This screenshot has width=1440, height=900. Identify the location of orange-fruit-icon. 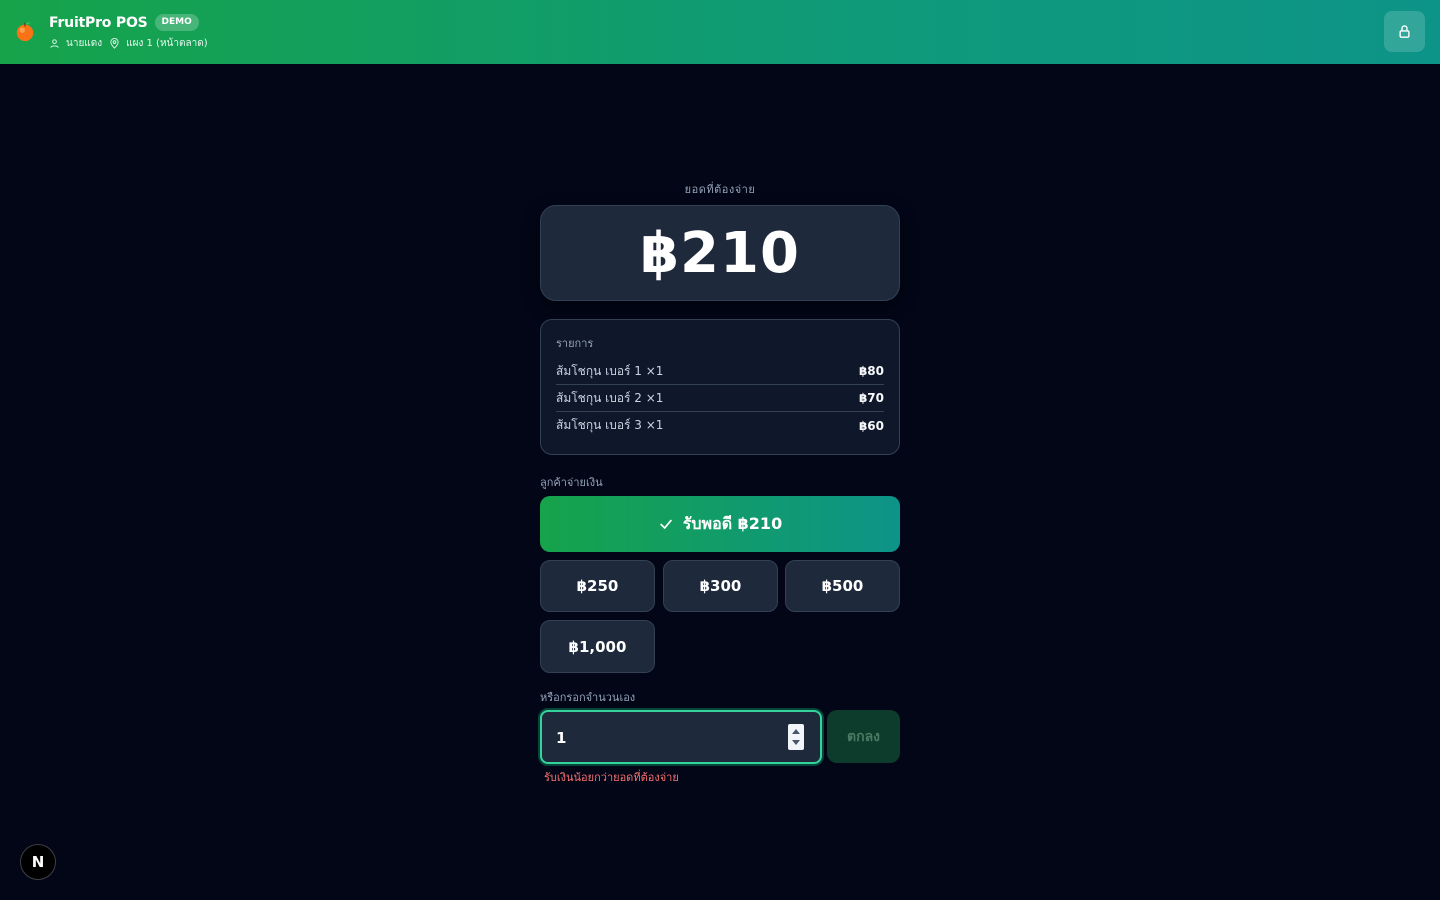
(25, 32).